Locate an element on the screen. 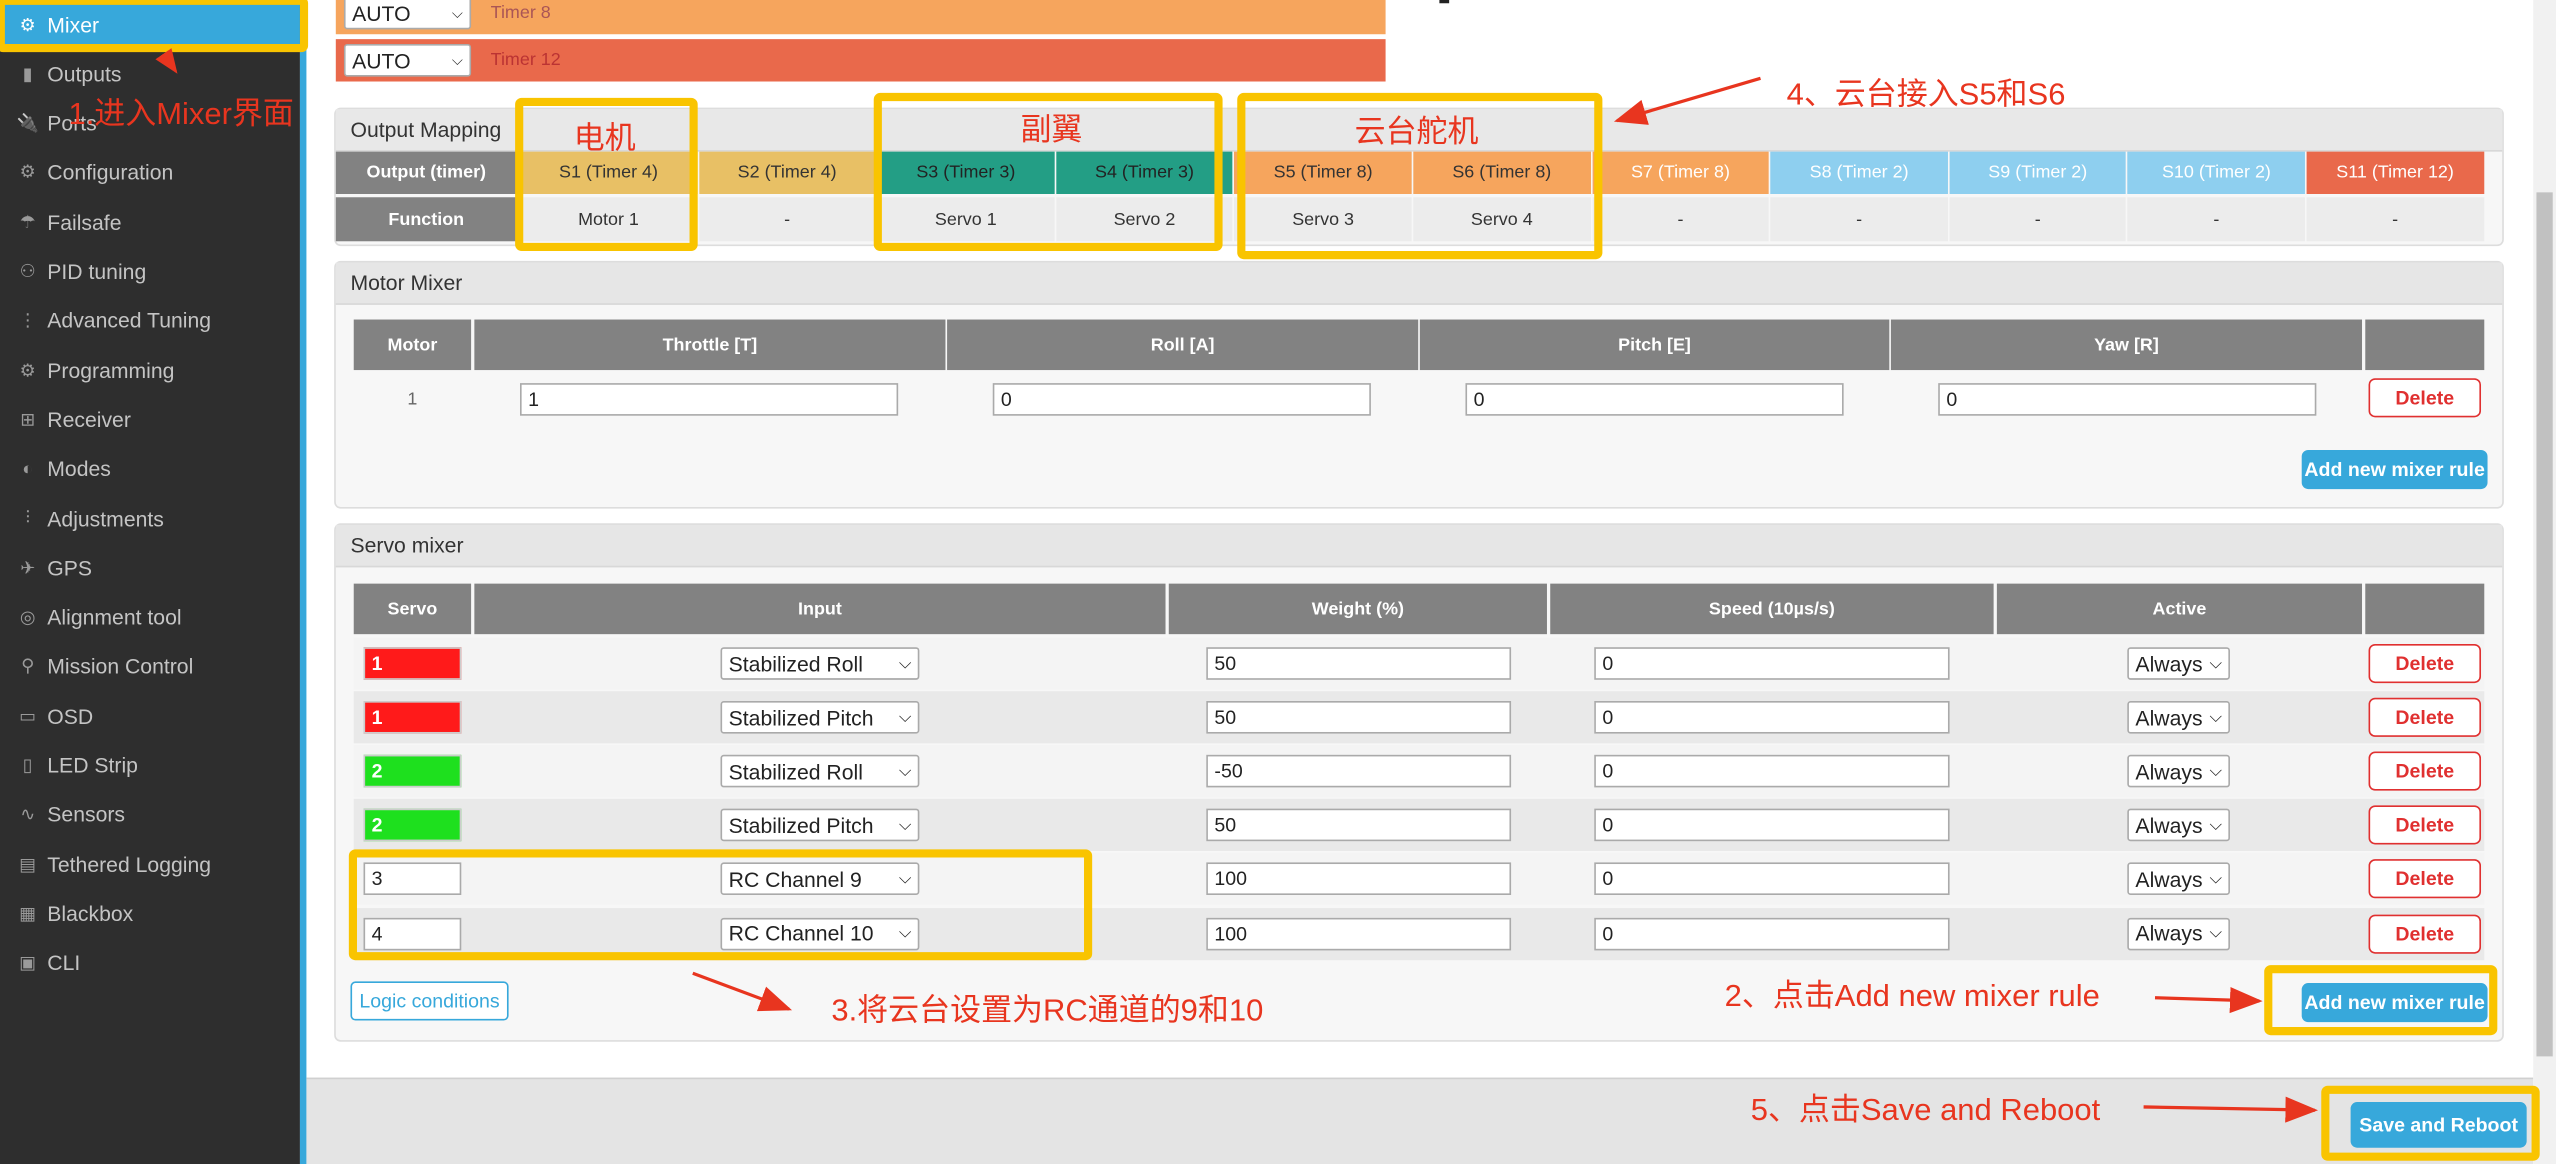 The width and height of the screenshot is (2556, 1164). arrow-step2 is located at coordinates (2208, 1000).